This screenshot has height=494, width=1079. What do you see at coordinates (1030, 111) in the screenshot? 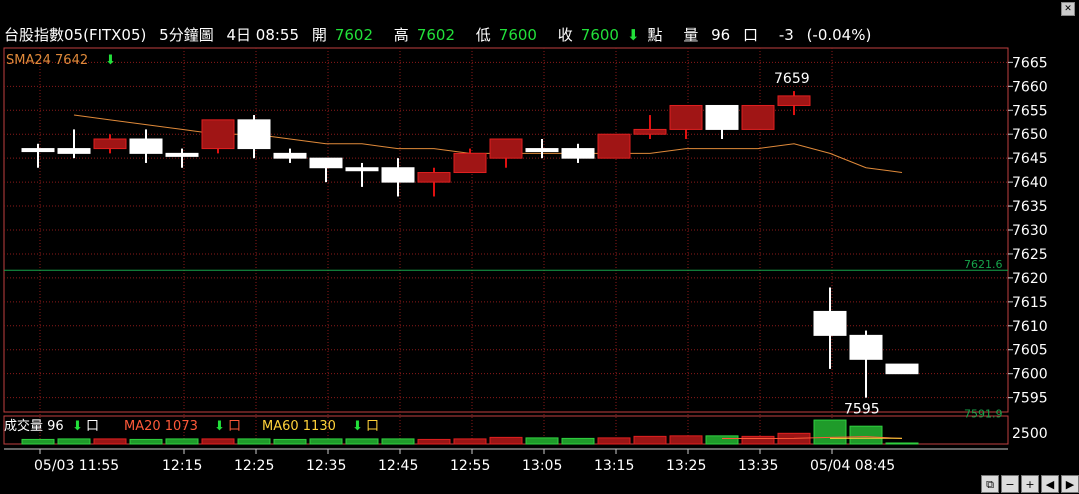
I see `price-tick-label: 7655` at bounding box center [1030, 111].